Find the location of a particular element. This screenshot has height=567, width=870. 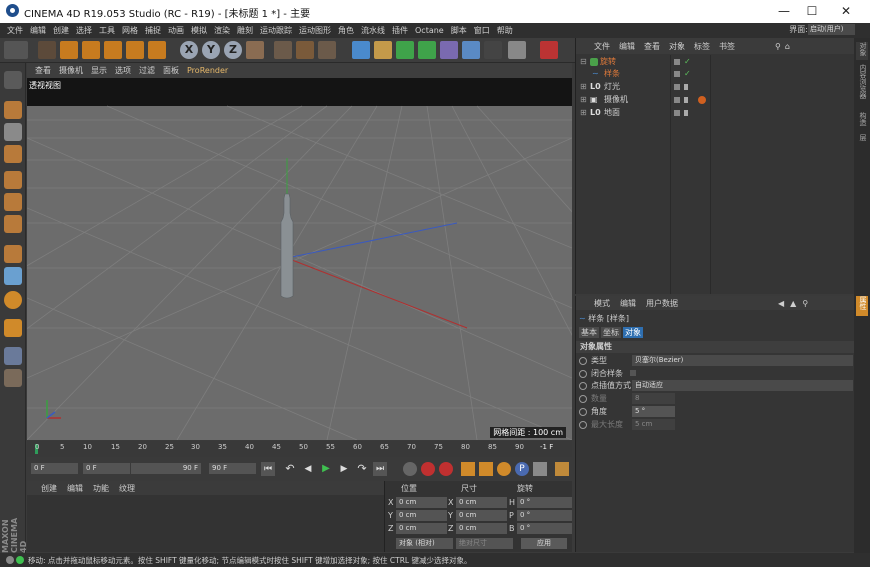

floor-icon is located at coordinates (471, 50).